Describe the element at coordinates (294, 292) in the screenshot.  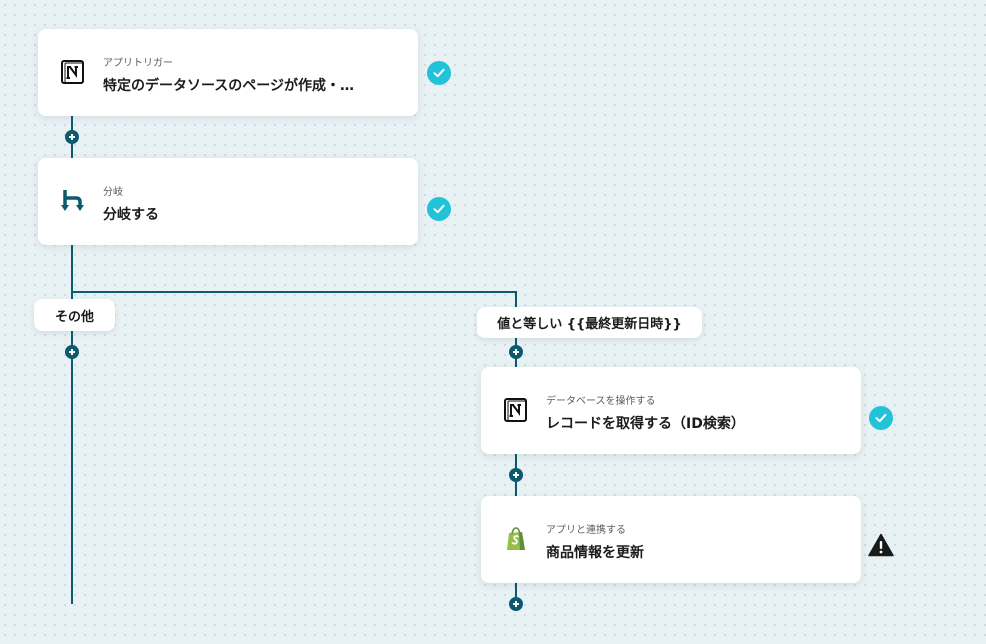
I see `connector-line-branch-horizontal` at that location.